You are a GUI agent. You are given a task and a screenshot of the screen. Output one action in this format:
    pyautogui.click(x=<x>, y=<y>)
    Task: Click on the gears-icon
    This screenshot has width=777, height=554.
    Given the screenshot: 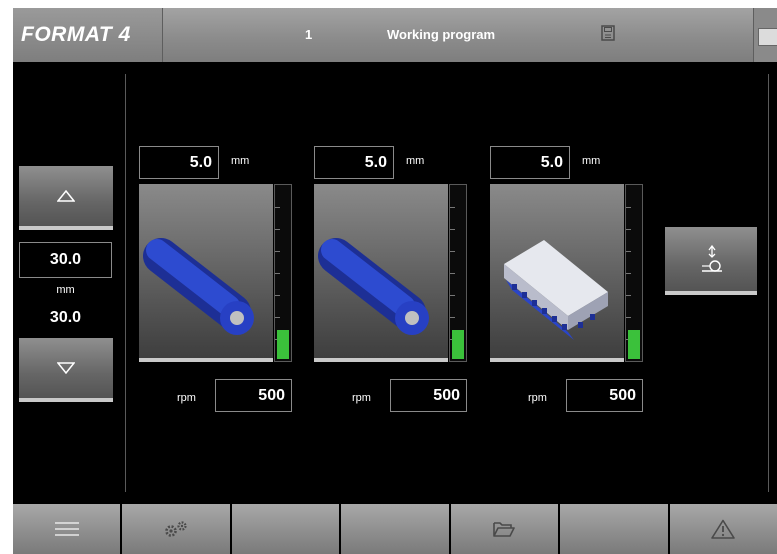 What is the action you would take?
    pyautogui.click(x=176, y=529)
    